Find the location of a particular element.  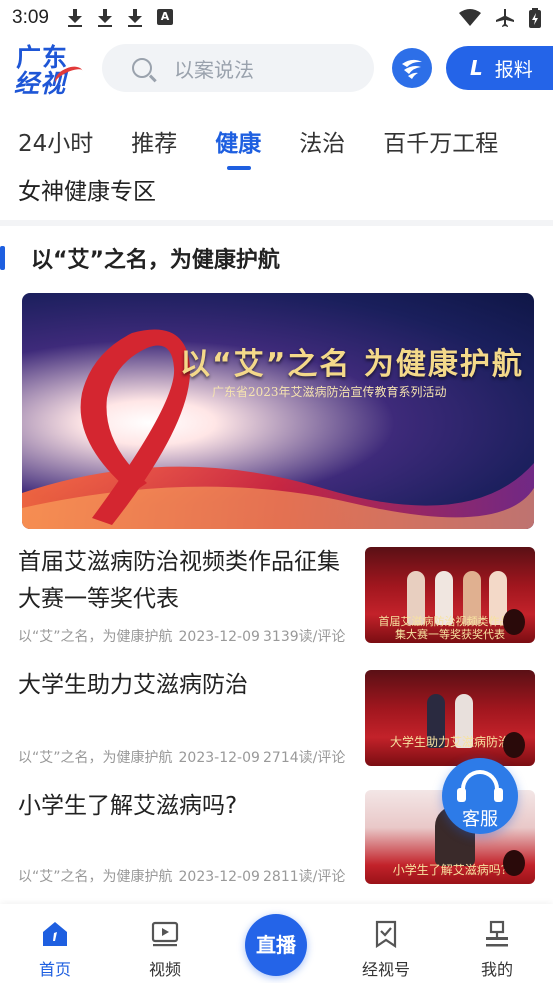

news-title: 大学生助力艾滋病防治 is located at coordinates (133, 685).